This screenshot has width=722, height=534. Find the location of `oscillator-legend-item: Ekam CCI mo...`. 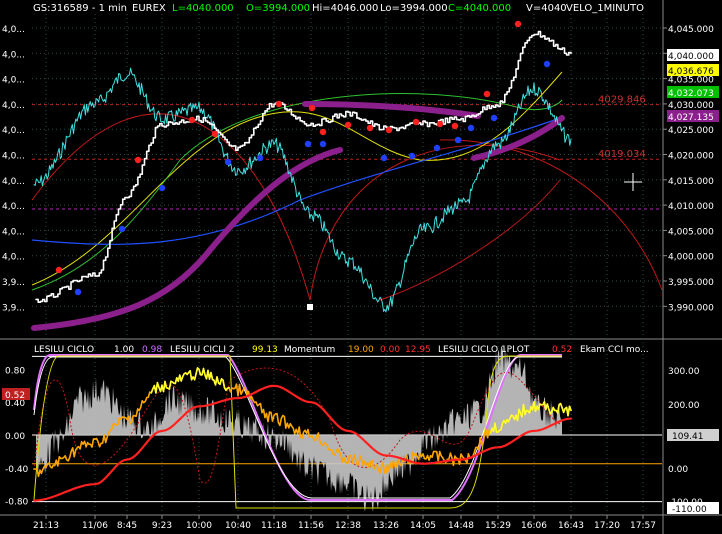

oscillator-legend-item: Ekam CCI mo... is located at coordinates (614, 350).